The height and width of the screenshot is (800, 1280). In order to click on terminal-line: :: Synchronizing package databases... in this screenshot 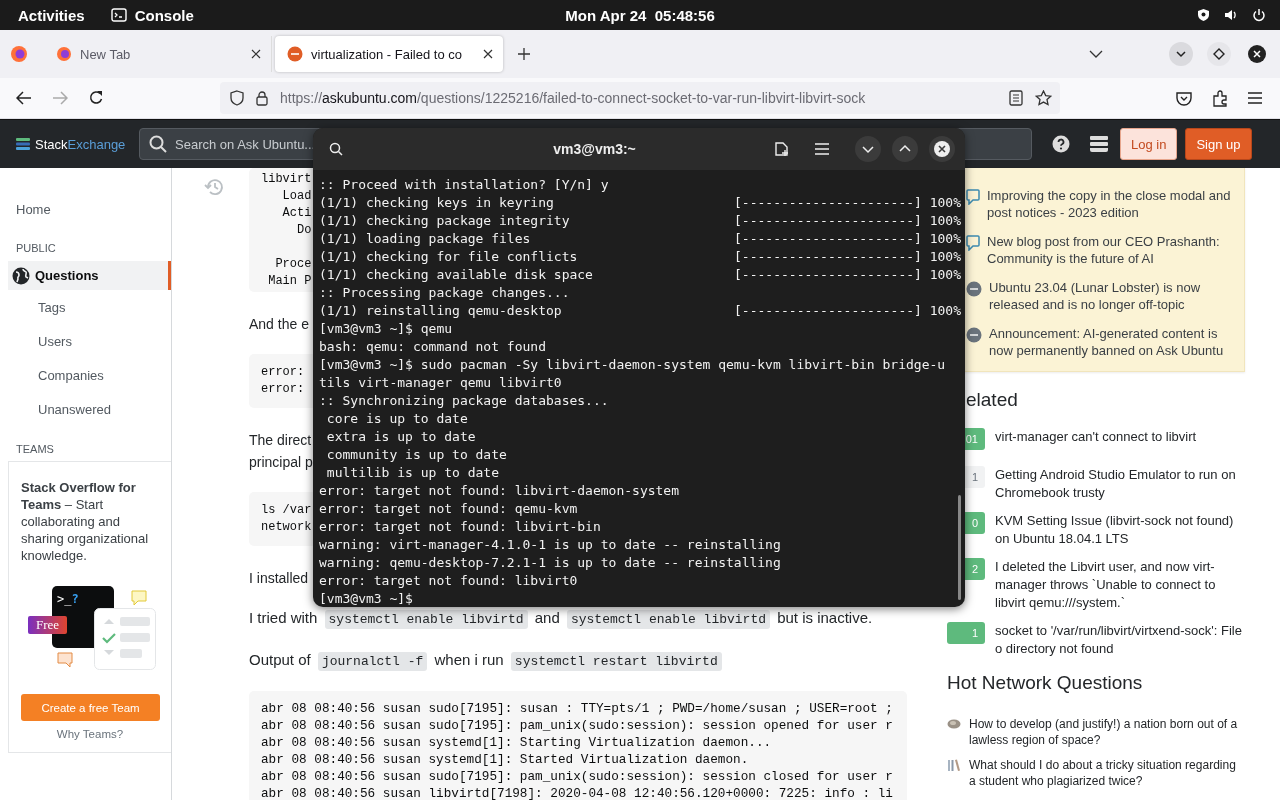, I will do `click(464, 400)`.